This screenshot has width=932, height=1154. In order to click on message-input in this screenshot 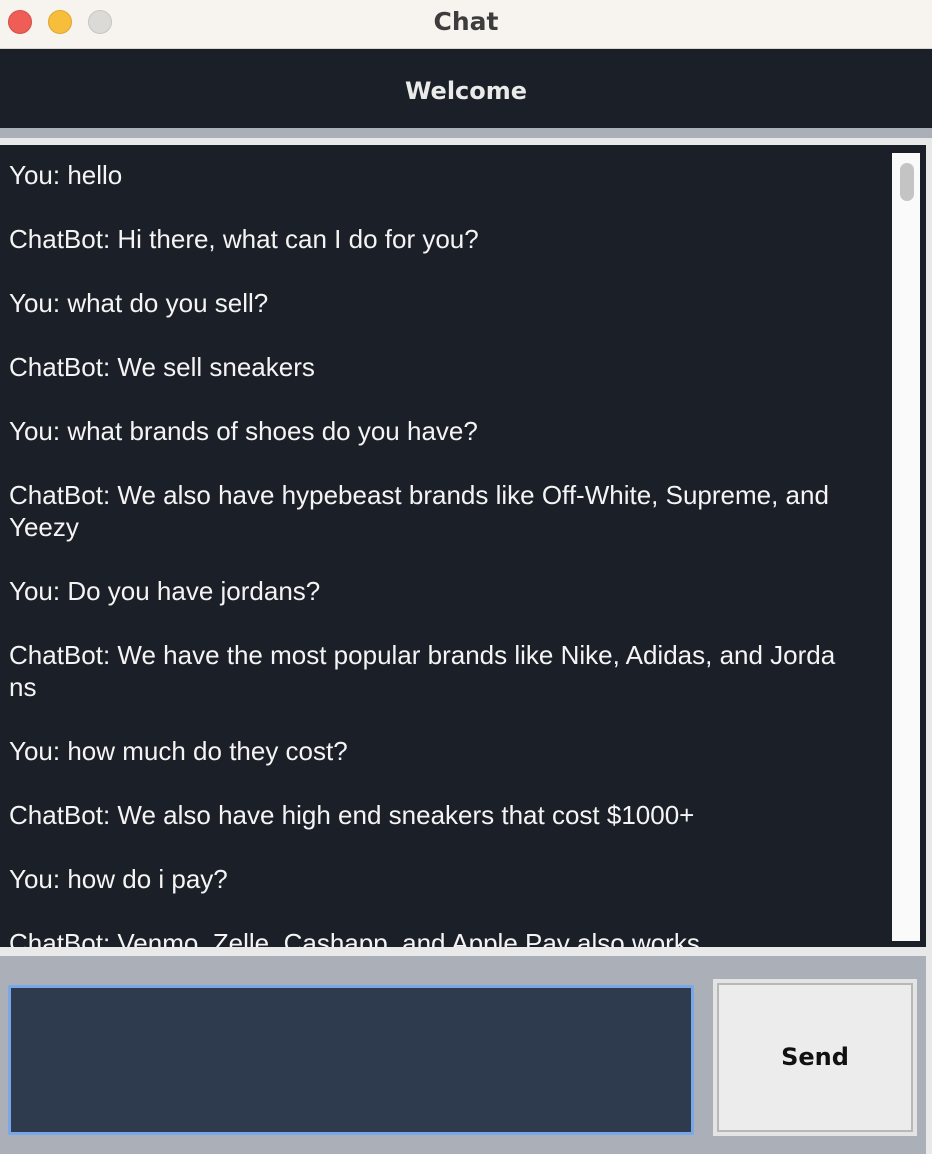, I will do `click(351, 1060)`.